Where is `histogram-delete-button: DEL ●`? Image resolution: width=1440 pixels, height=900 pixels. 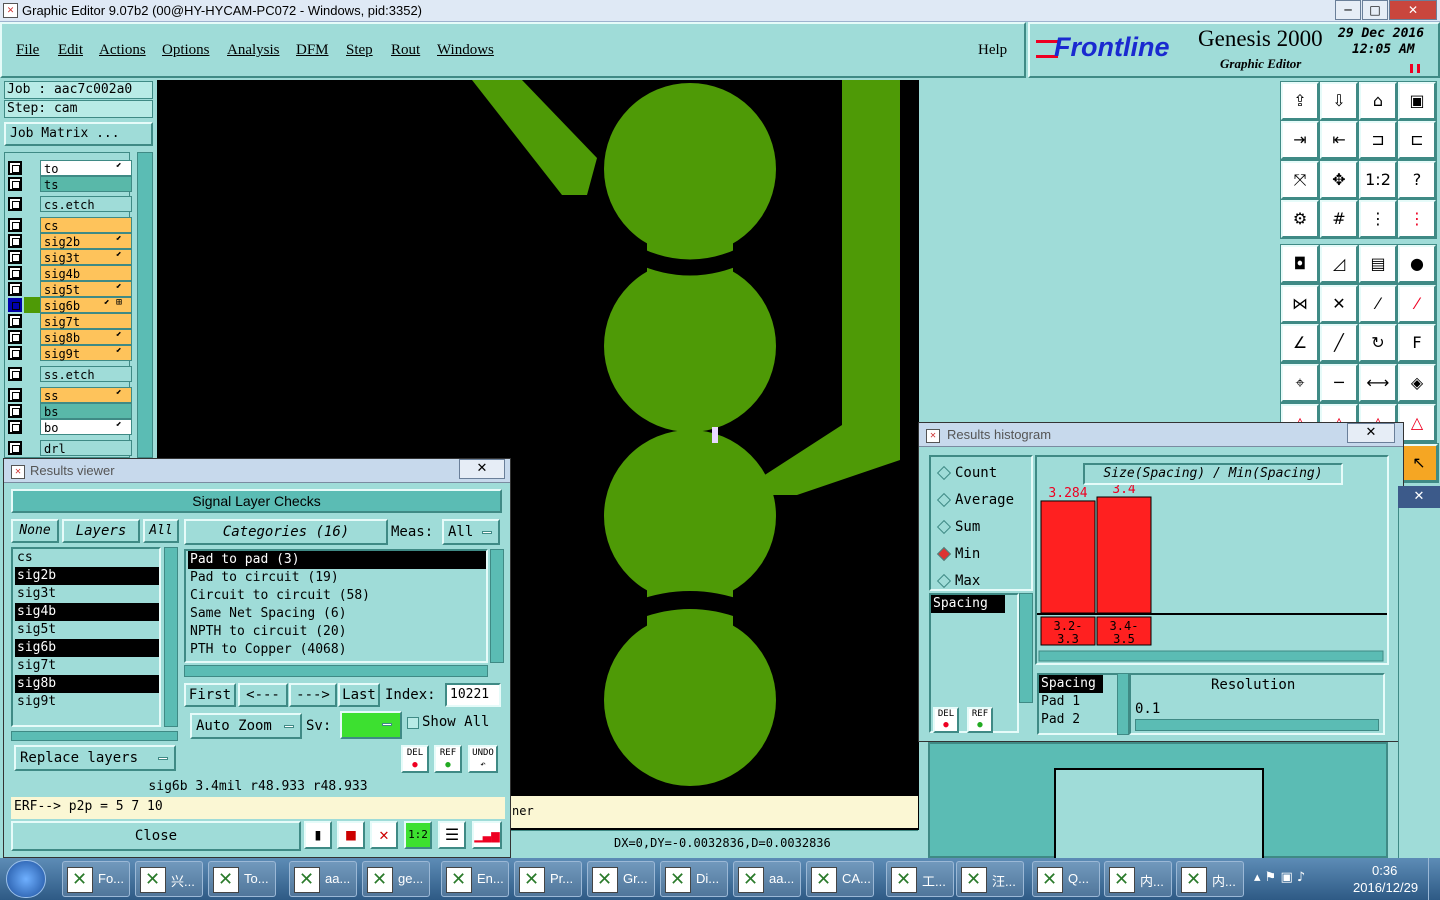 histogram-delete-button: DEL ● is located at coordinates (946, 720).